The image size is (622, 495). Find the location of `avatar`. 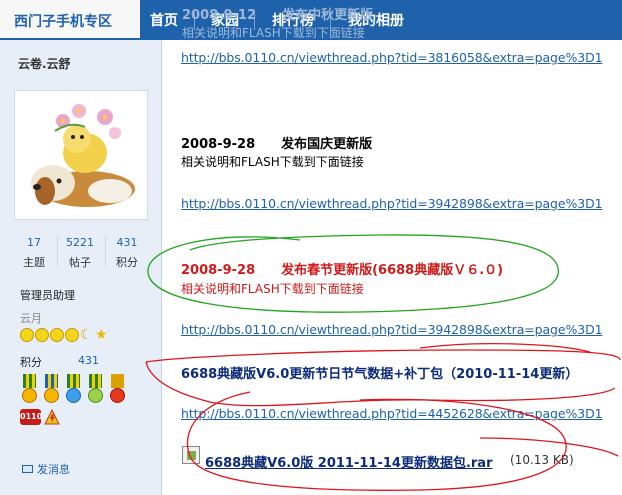

avatar is located at coordinates (81, 155).